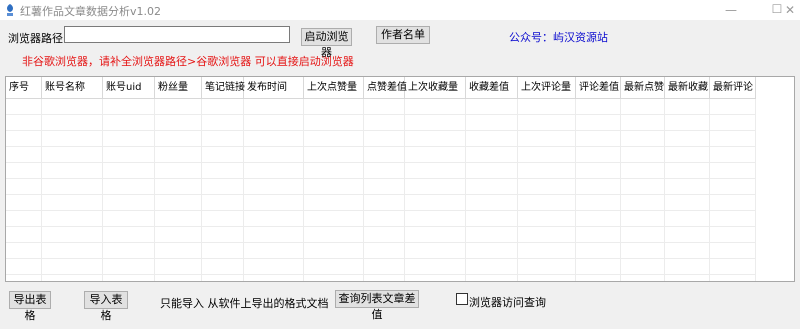 The image size is (800, 329). What do you see at coordinates (507, 302) in the screenshot?
I see `browser-access-label: 浏览器访问查询` at bounding box center [507, 302].